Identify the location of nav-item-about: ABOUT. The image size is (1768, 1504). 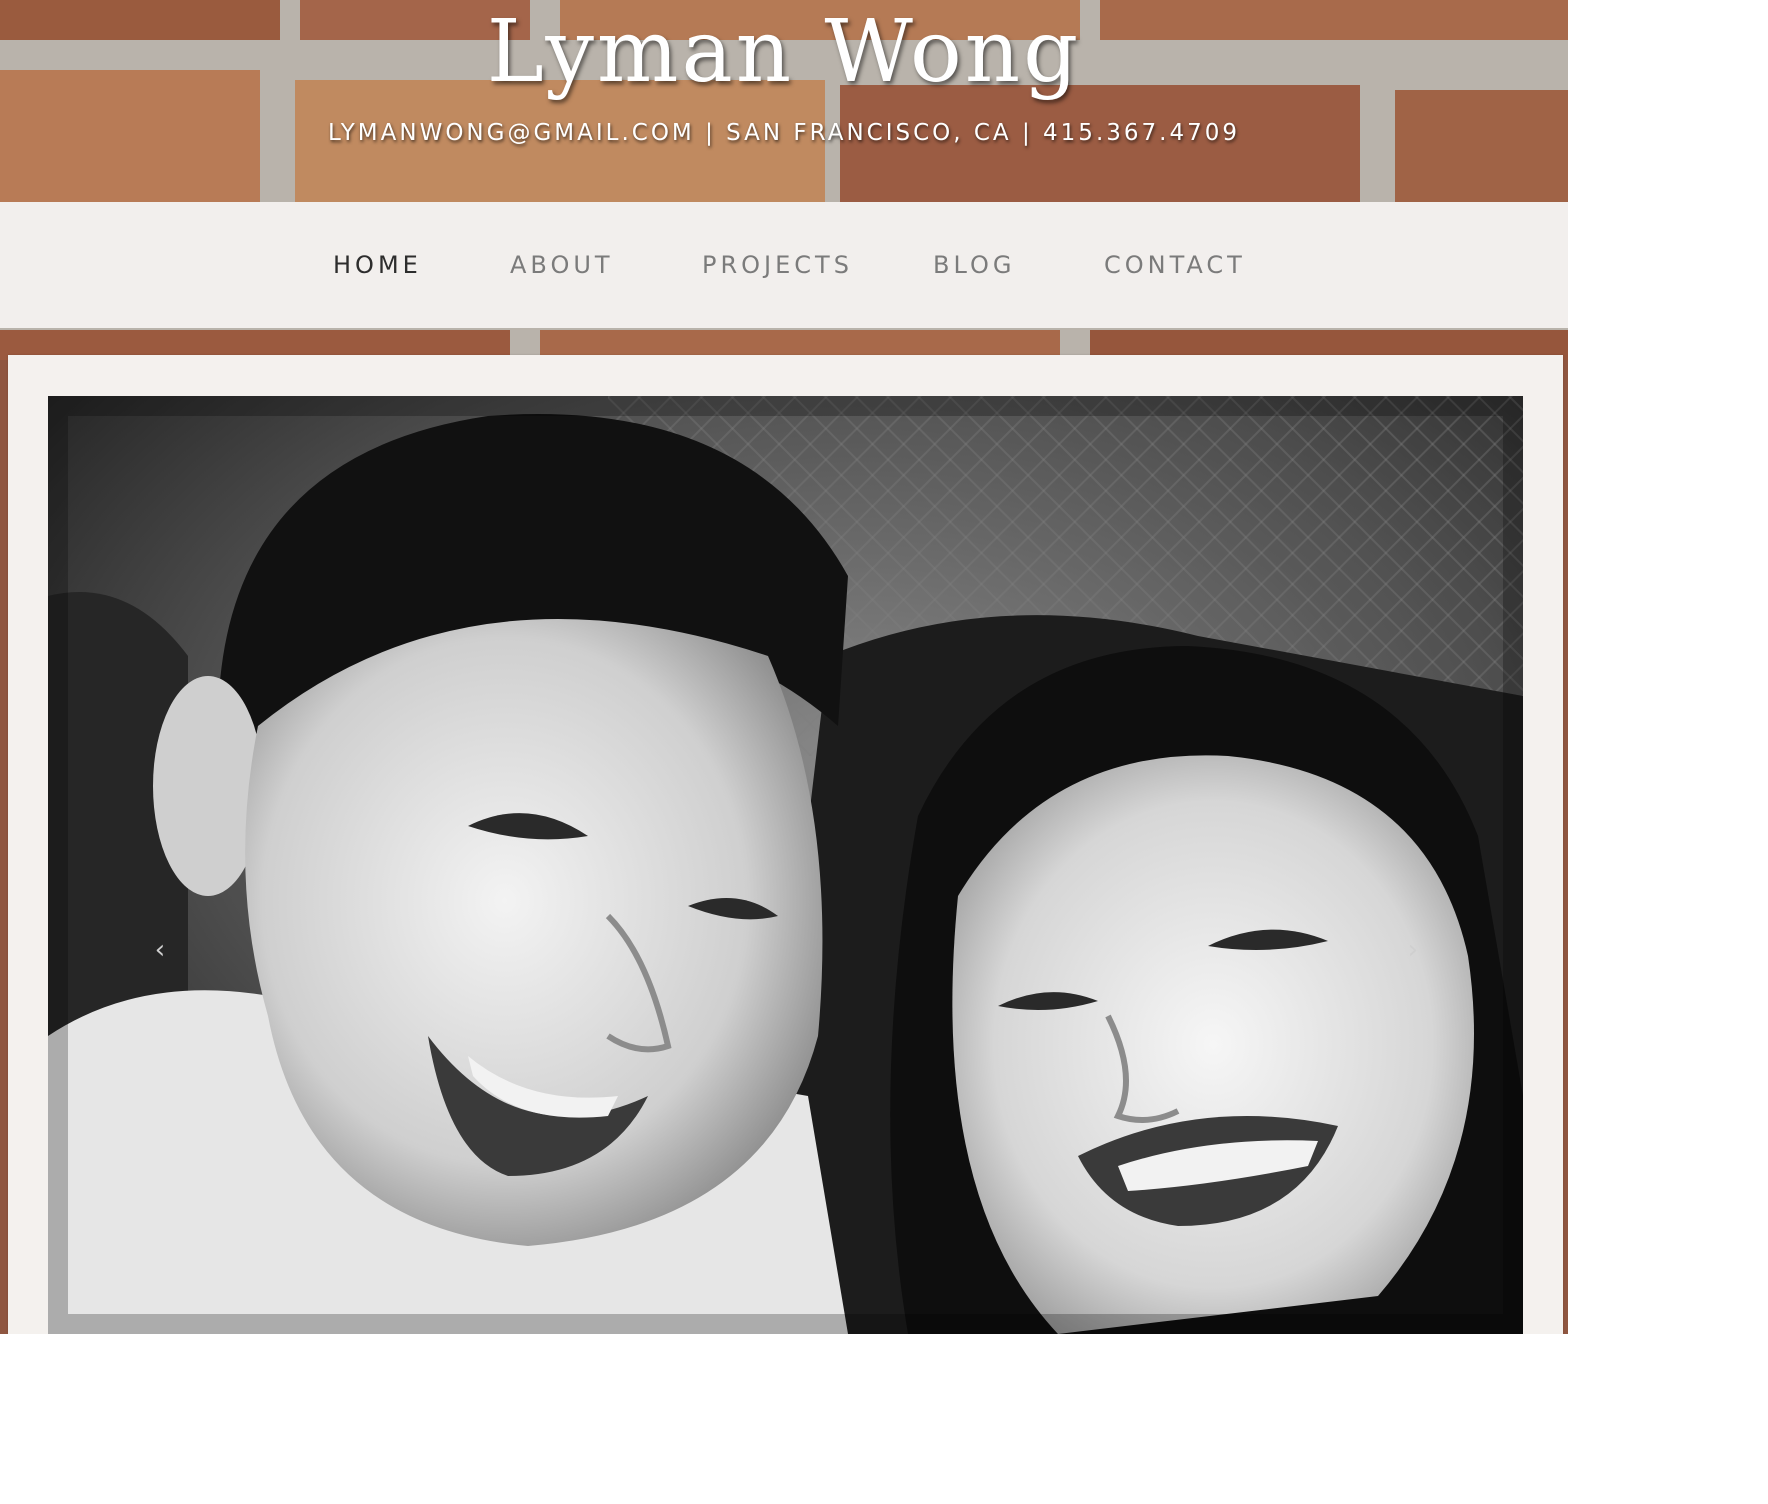
(562, 265).